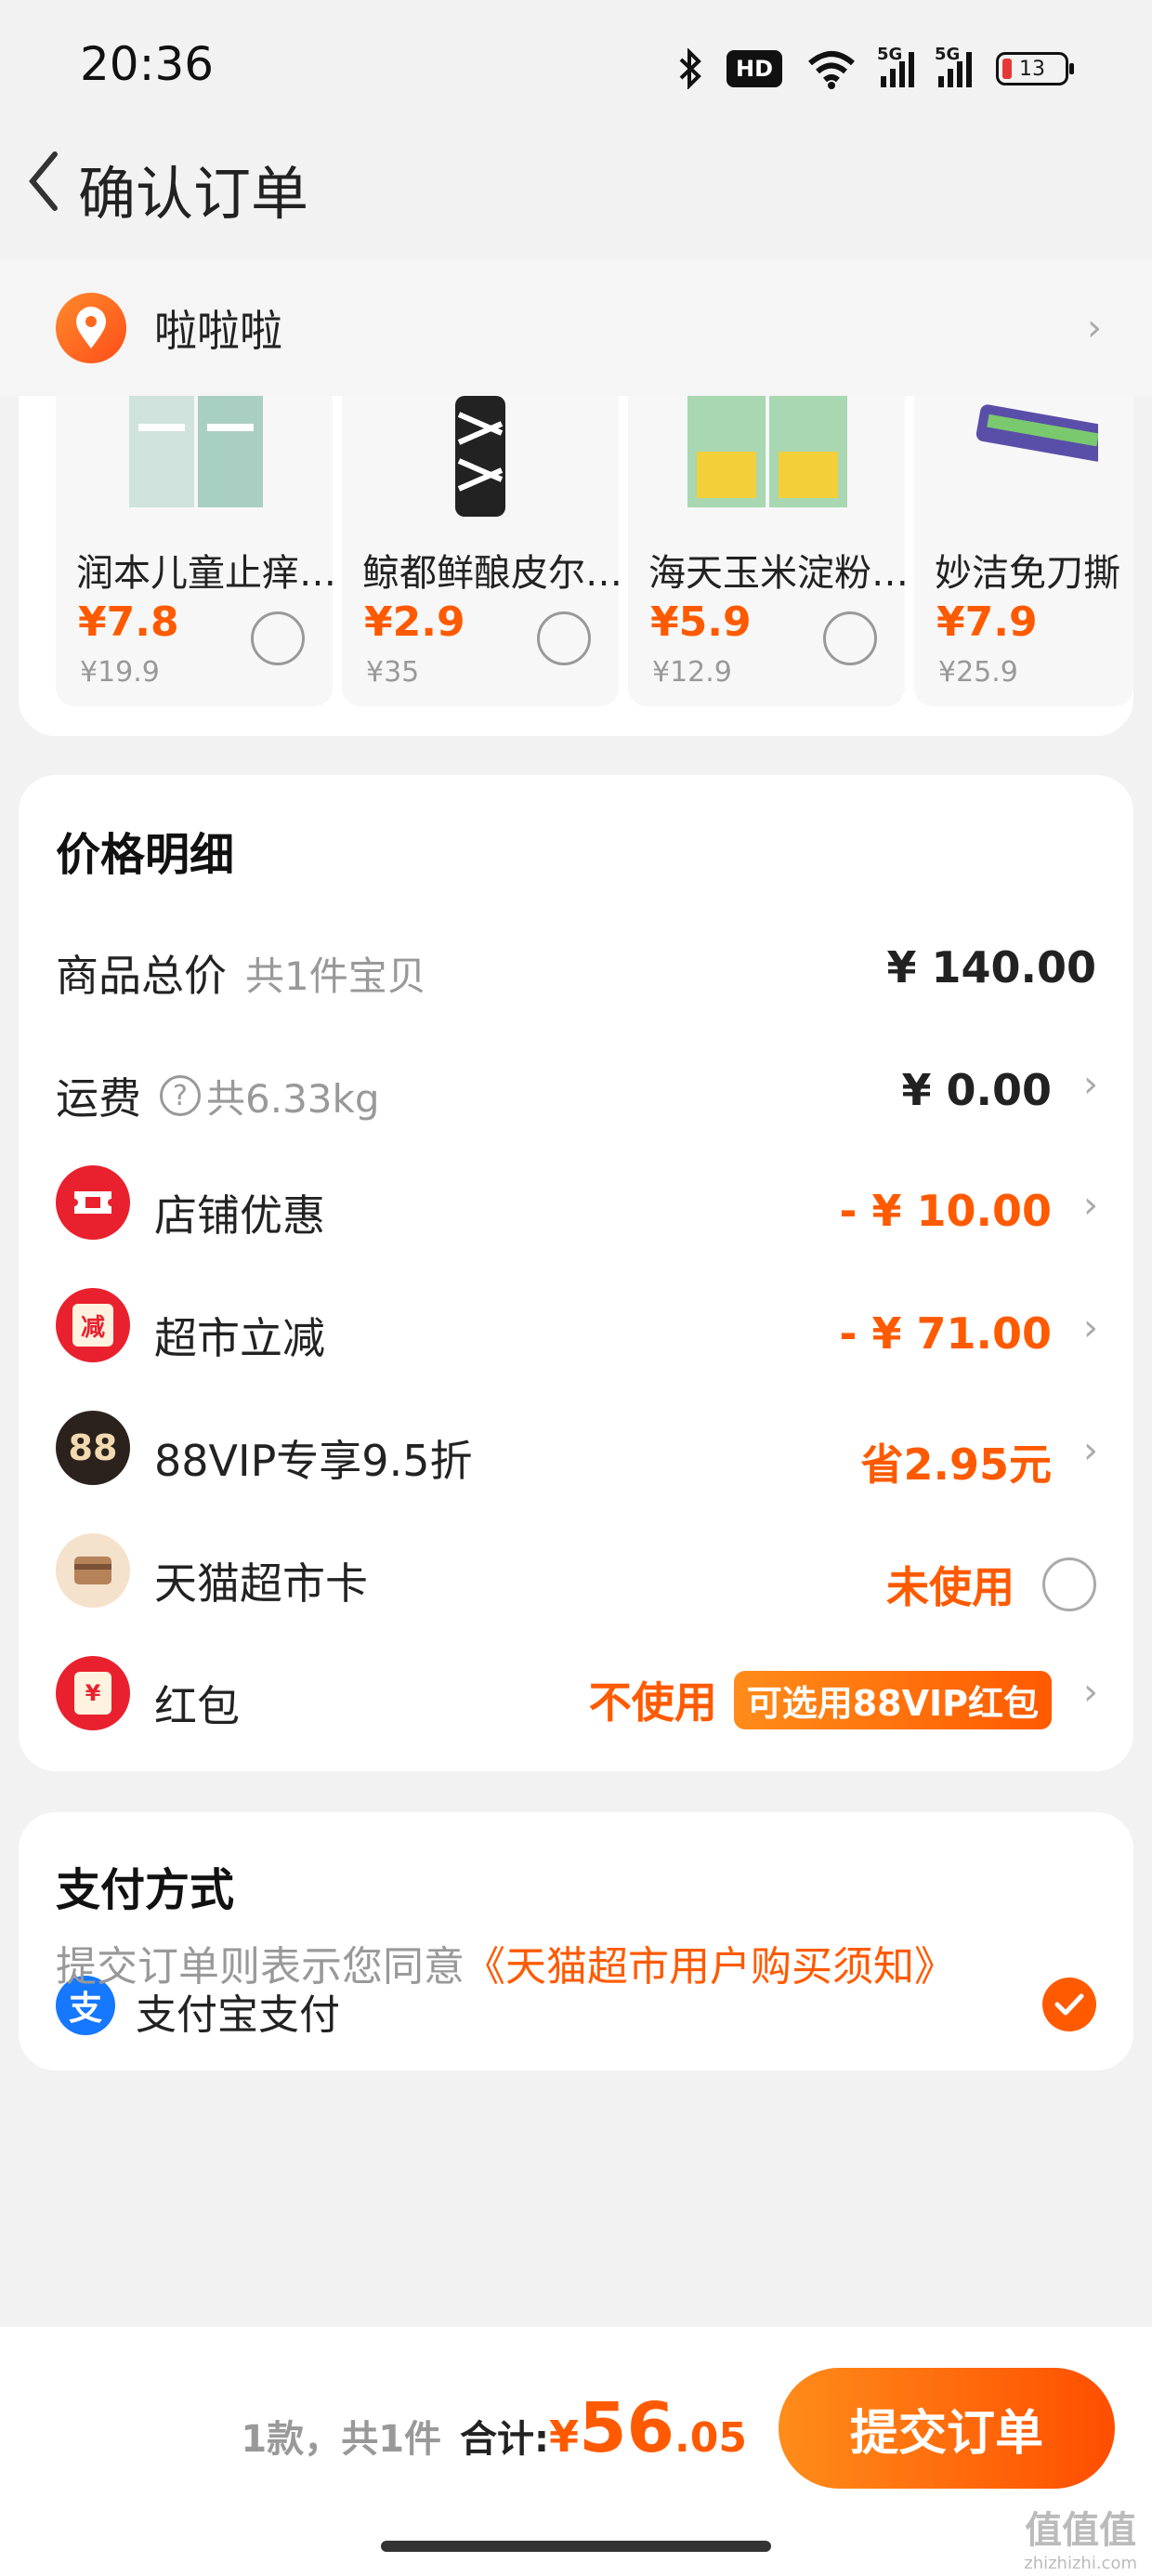 The width and height of the screenshot is (1152, 2576). What do you see at coordinates (293, 1098) in the screenshot?
I see `shipping-weight: 共6.33kg` at bounding box center [293, 1098].